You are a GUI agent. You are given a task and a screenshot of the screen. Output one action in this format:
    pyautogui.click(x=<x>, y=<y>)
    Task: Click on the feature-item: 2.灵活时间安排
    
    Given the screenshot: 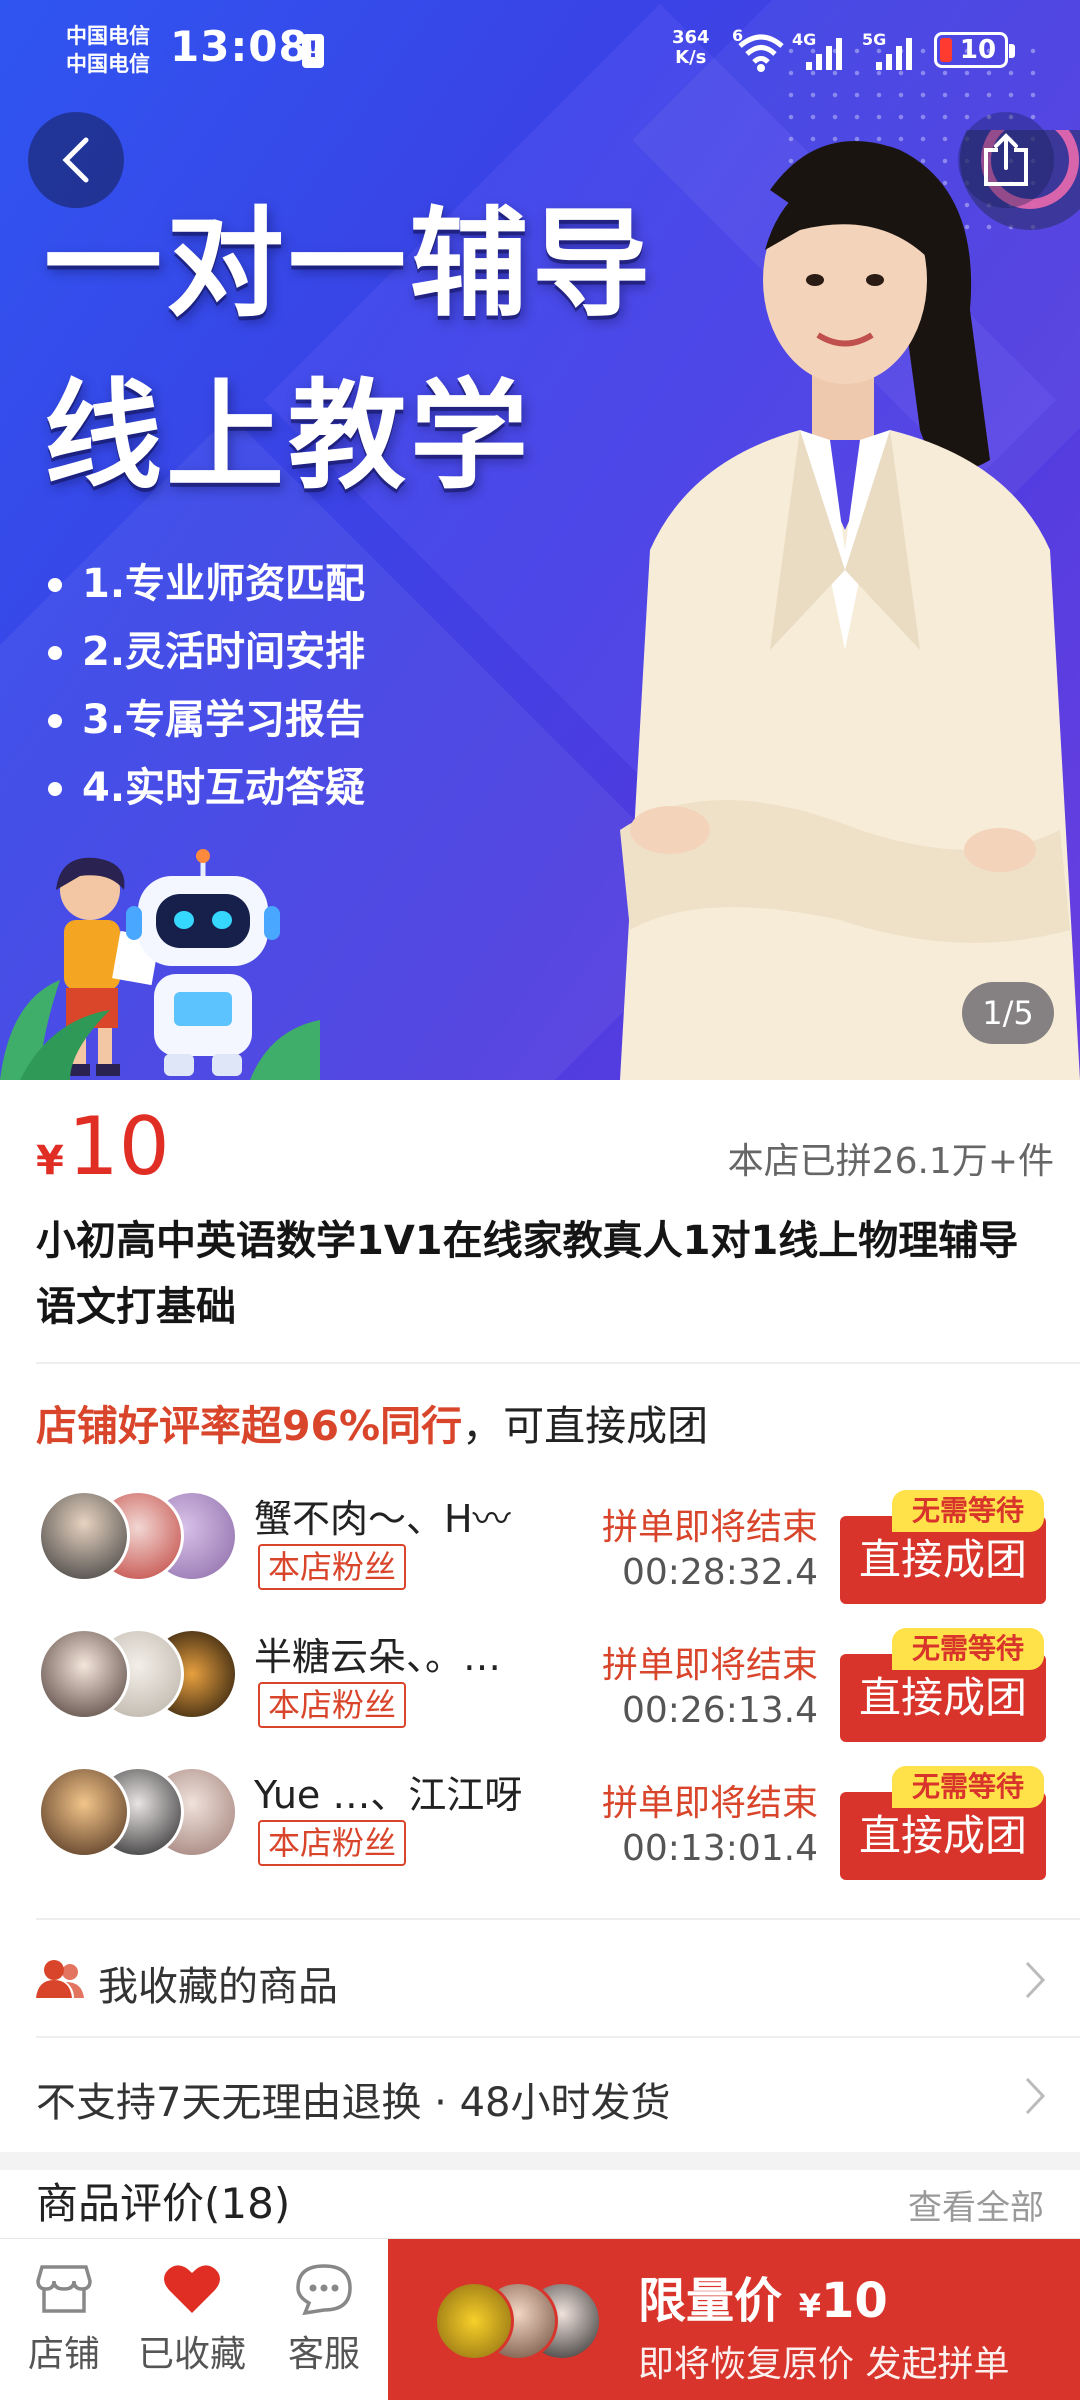 What is the action you would take?
    pyautogui.click(x=206, y=654)
    